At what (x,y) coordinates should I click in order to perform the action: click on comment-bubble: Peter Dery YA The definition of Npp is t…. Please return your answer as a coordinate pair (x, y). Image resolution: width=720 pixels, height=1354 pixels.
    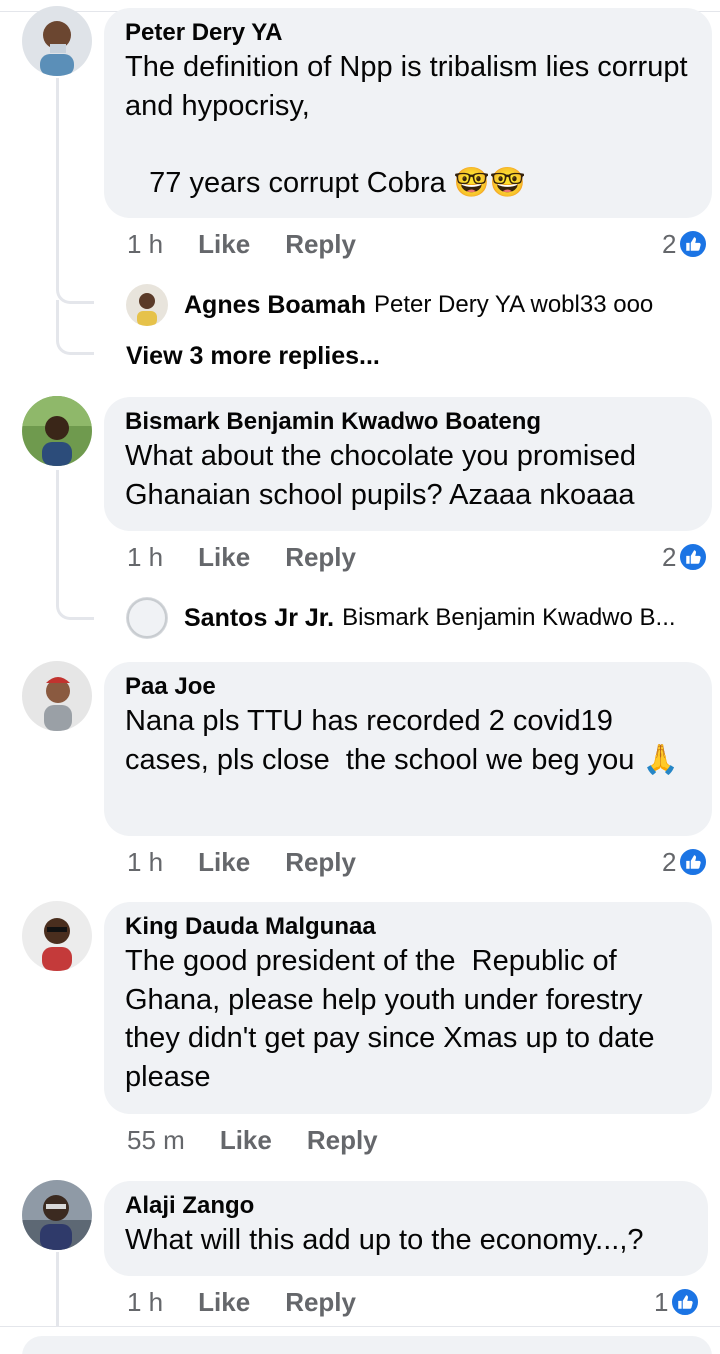
    Looking at the image, I should click on (408, 113).